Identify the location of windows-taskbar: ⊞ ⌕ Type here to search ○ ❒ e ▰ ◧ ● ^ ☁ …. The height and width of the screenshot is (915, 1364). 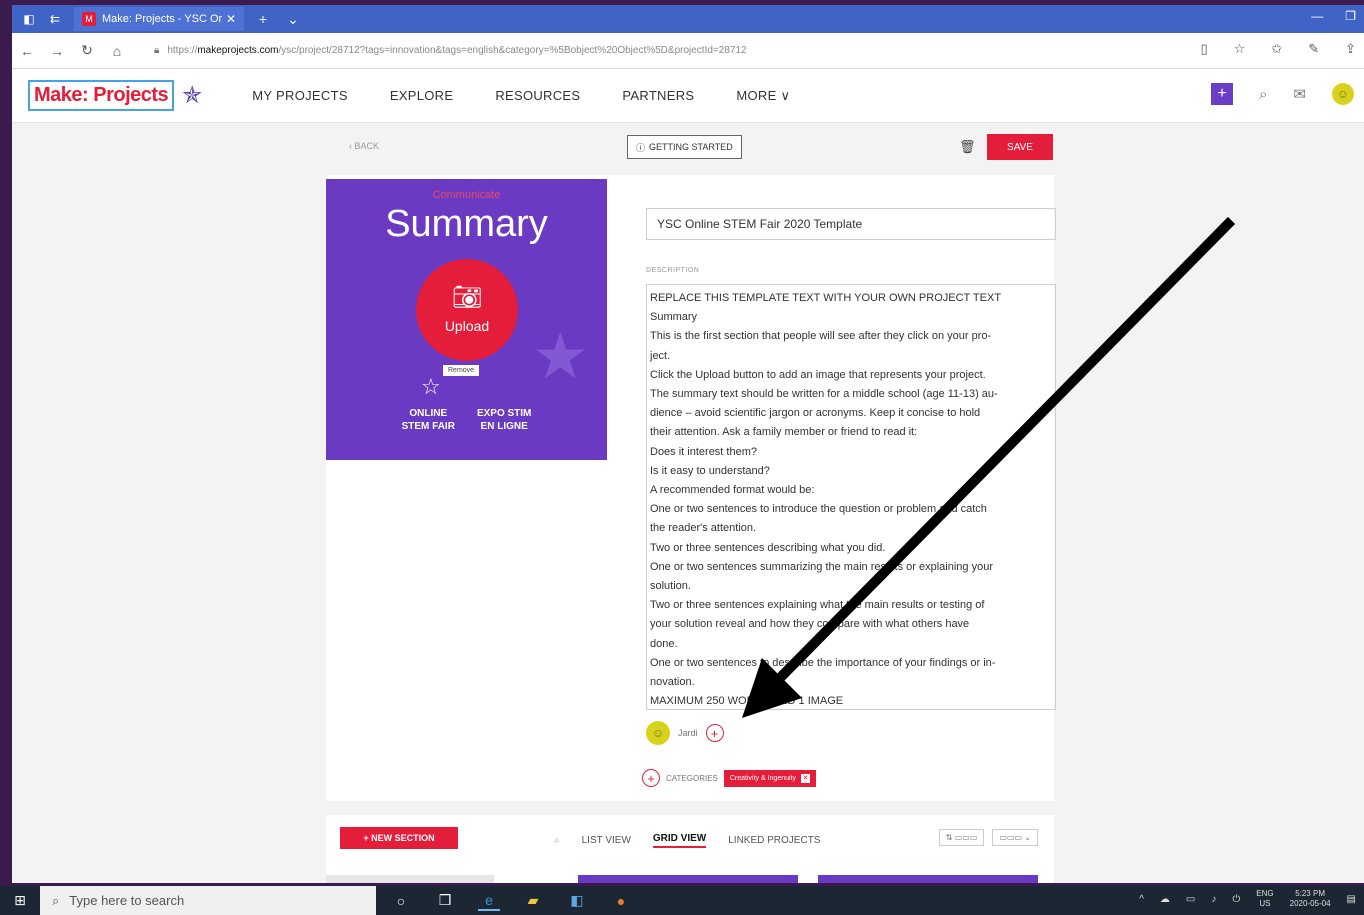
(682, 900).